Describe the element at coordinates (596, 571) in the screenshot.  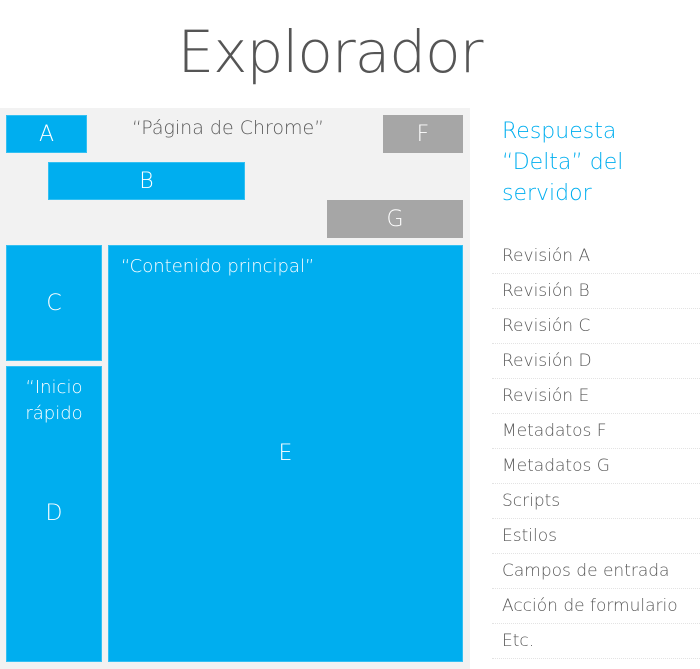
I see `list-item: Campos de entrada` at that location.